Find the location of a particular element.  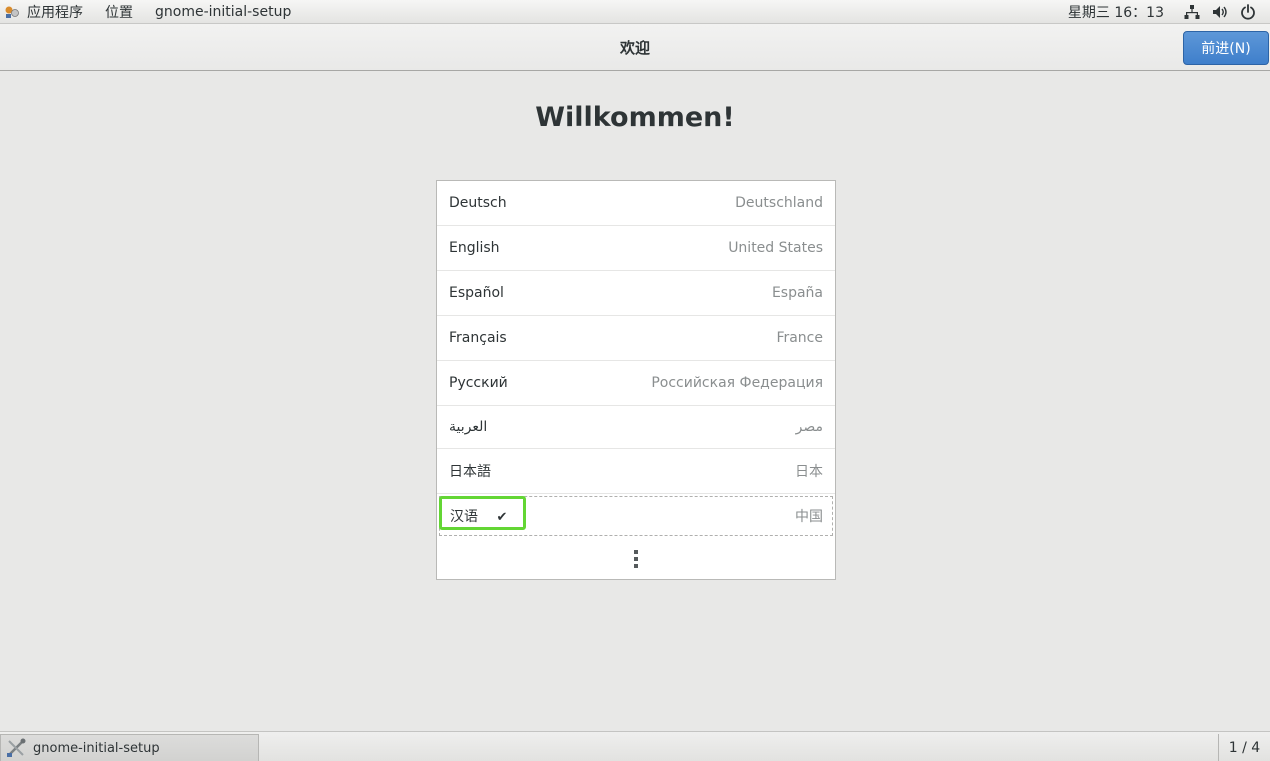

language-name: Español is located at coordinates (476, 293).